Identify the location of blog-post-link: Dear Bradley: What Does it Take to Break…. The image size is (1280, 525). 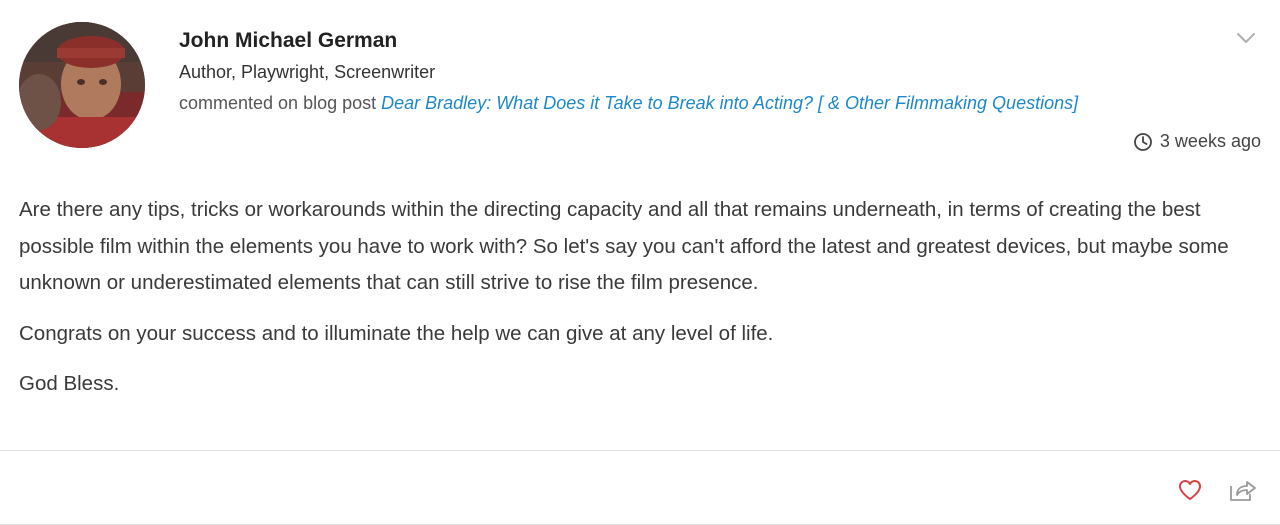
(729, 103).